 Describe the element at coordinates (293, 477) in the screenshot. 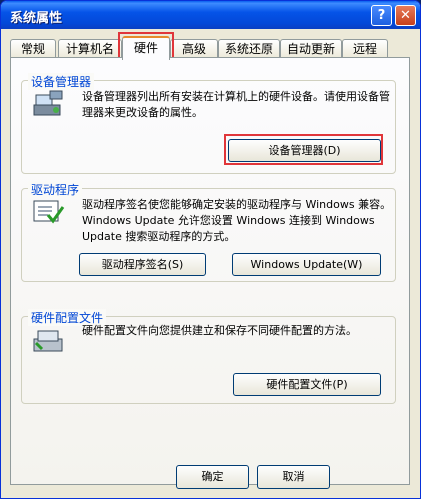

I see `cancel-button: 取消` at that location.